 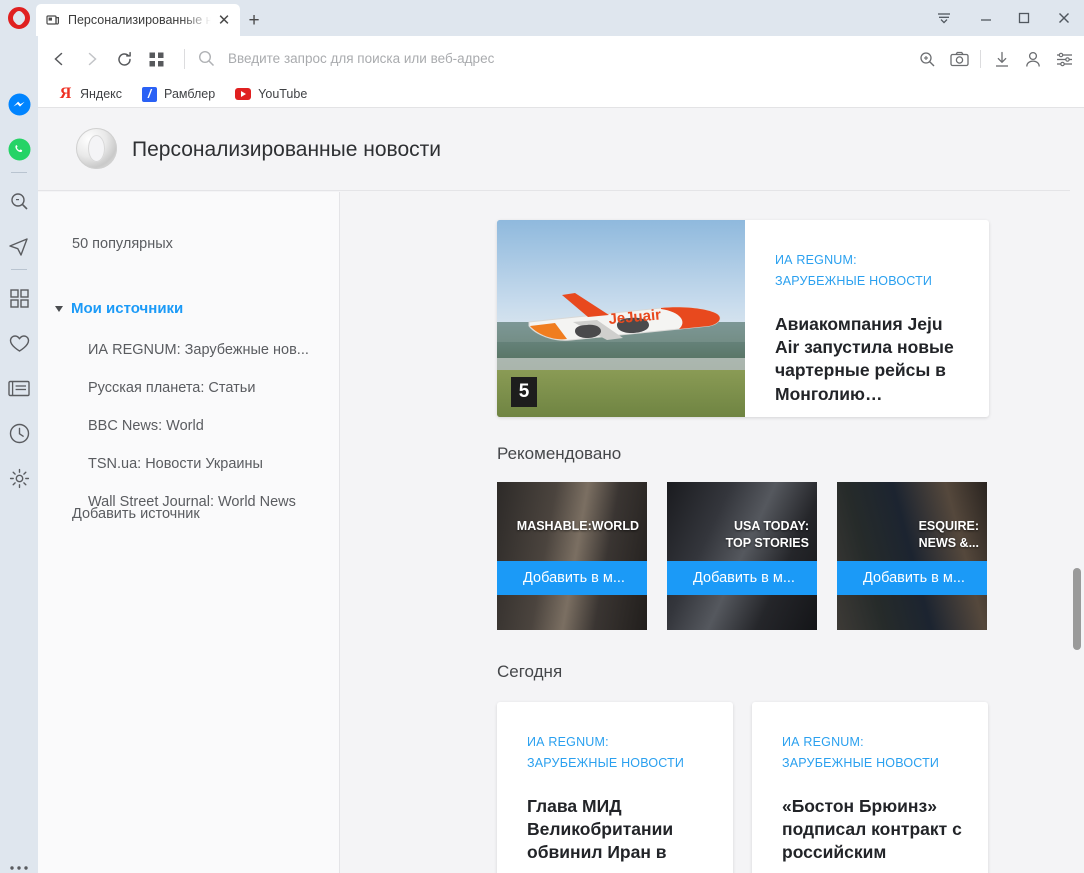 What do you see at coordinates (948, 526) in the screenshot?
I see `recommended-source-line1: ESQUIRE:` at bounding box center [948, 526].